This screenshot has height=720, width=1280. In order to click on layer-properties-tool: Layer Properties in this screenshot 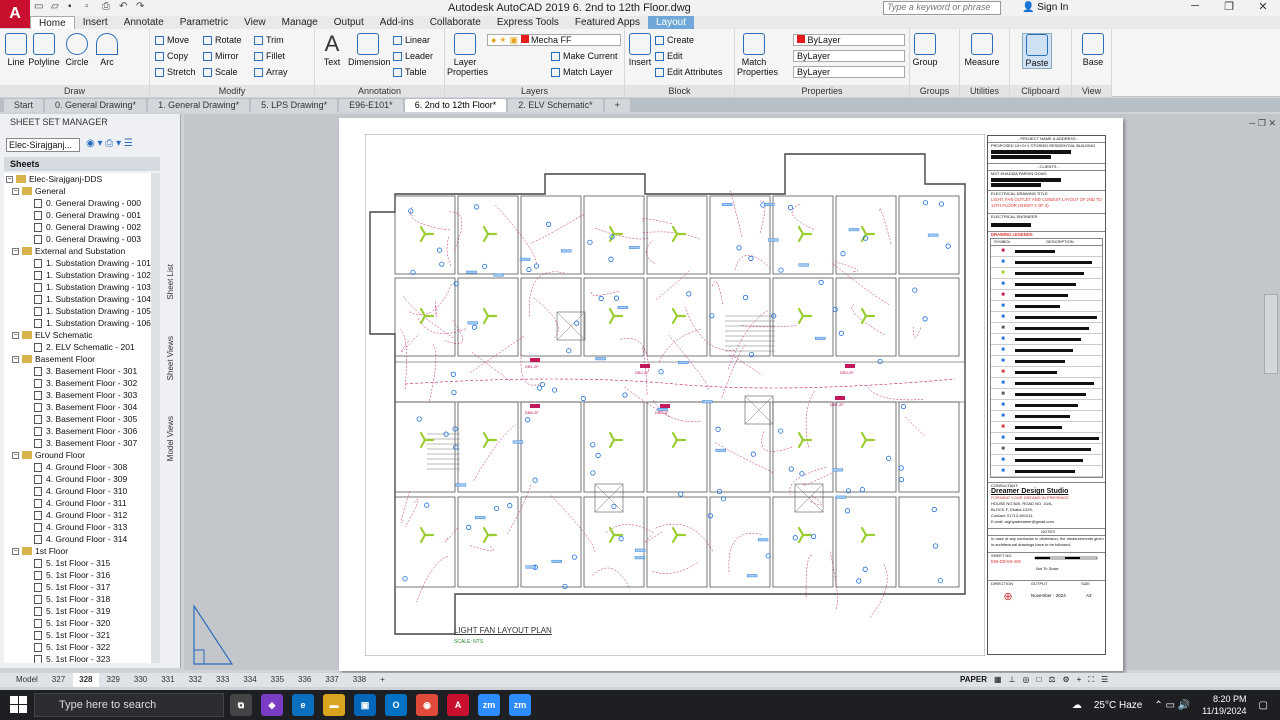, I will do `click(467, 55)`.